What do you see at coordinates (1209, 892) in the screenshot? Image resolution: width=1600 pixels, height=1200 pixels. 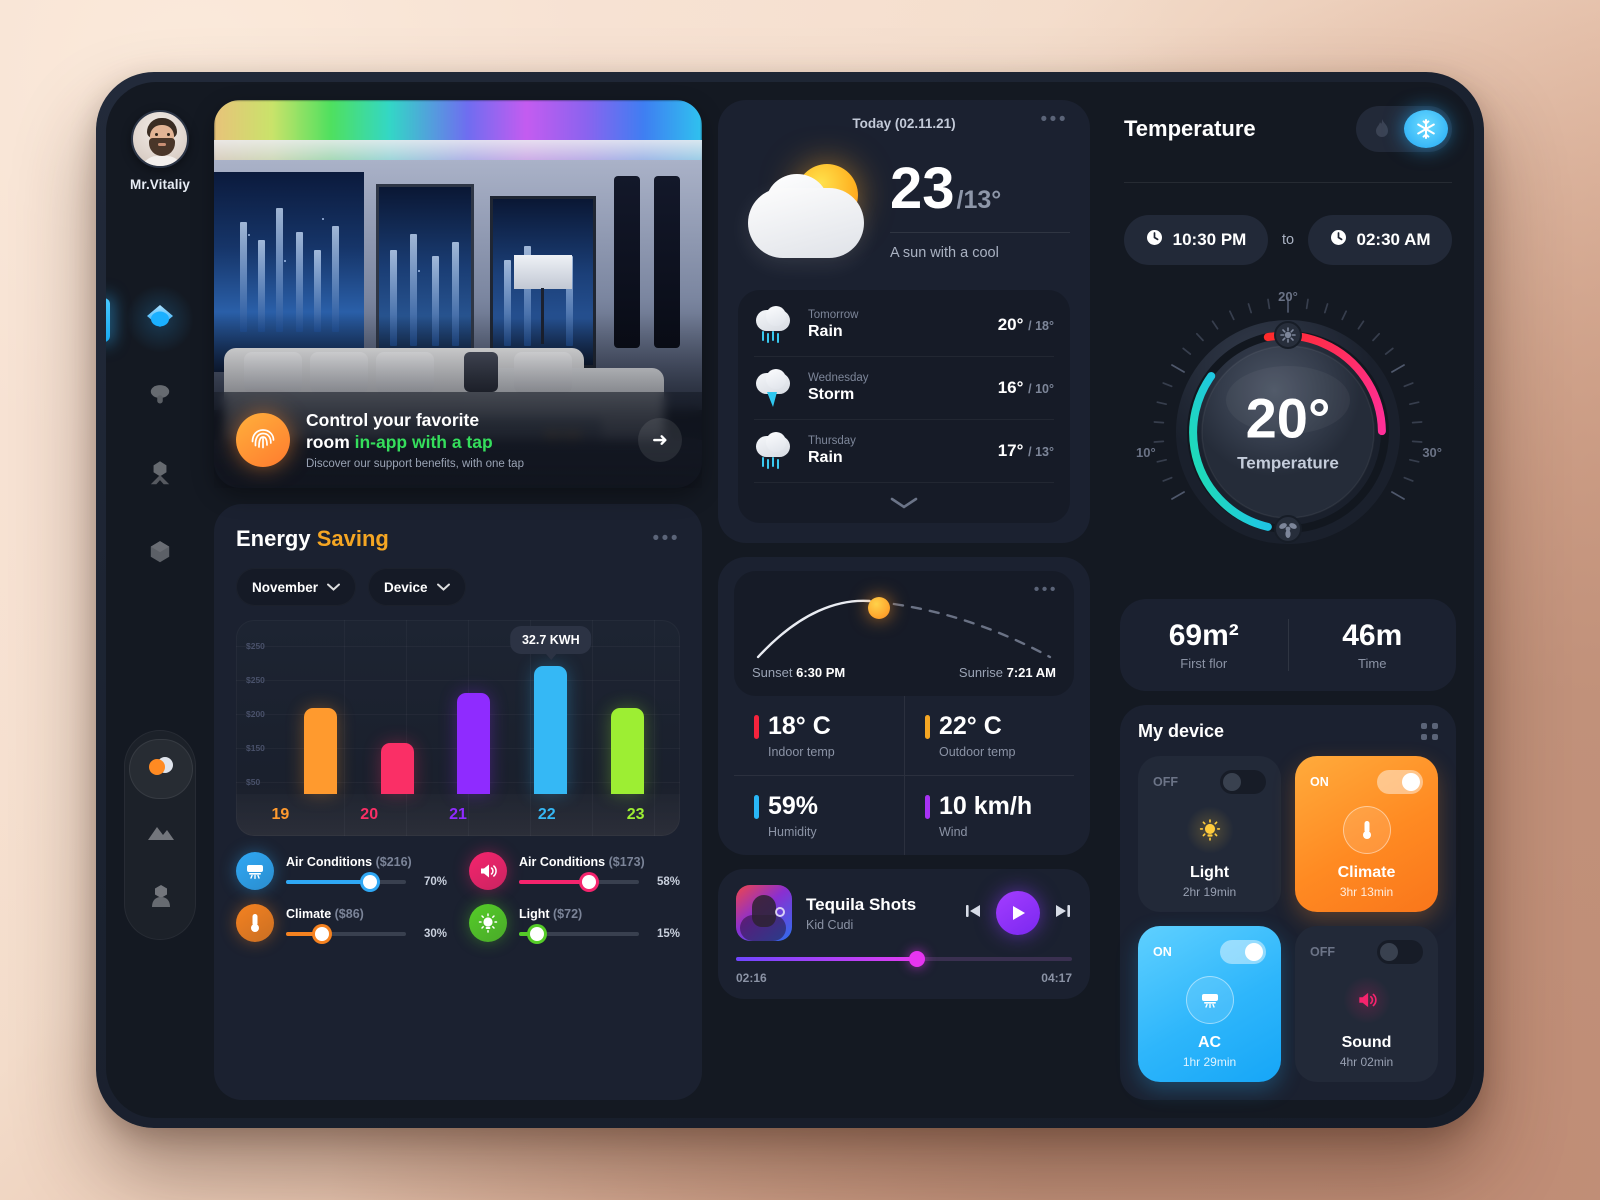 I see `device-runtime: 2hr 19min` at bounding box center [1209, 892].